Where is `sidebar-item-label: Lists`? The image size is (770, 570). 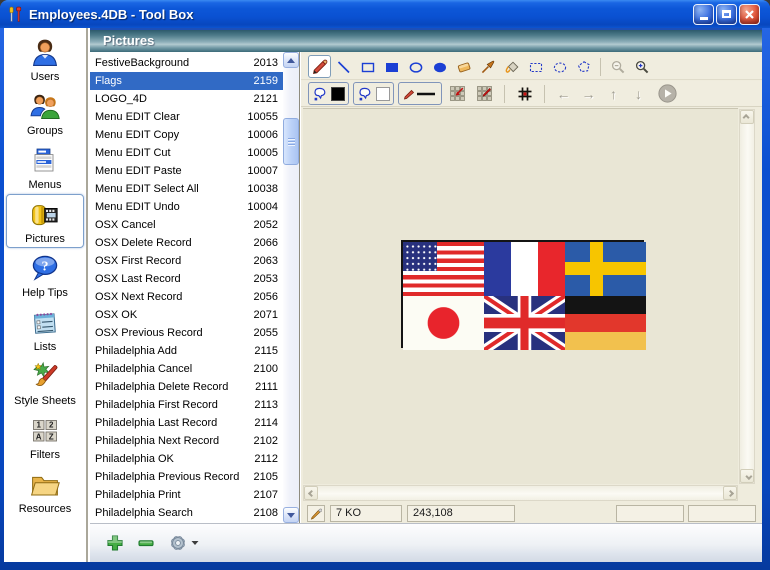 sidebar-item-label: Lists is located at coordinates (45, 346).